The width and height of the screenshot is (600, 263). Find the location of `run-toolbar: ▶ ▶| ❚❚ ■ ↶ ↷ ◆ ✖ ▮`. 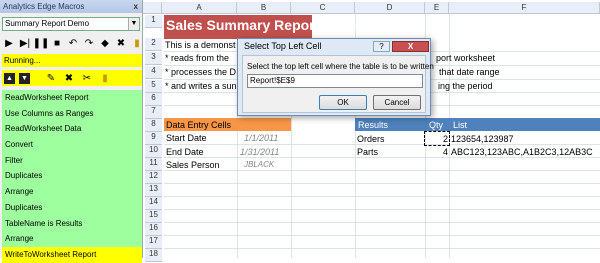

run-toolbar: ▶ ▶| ❚❚ ■ ↶ ↷ ◆ ✖ ▮ is located at coordinates (73, 43).